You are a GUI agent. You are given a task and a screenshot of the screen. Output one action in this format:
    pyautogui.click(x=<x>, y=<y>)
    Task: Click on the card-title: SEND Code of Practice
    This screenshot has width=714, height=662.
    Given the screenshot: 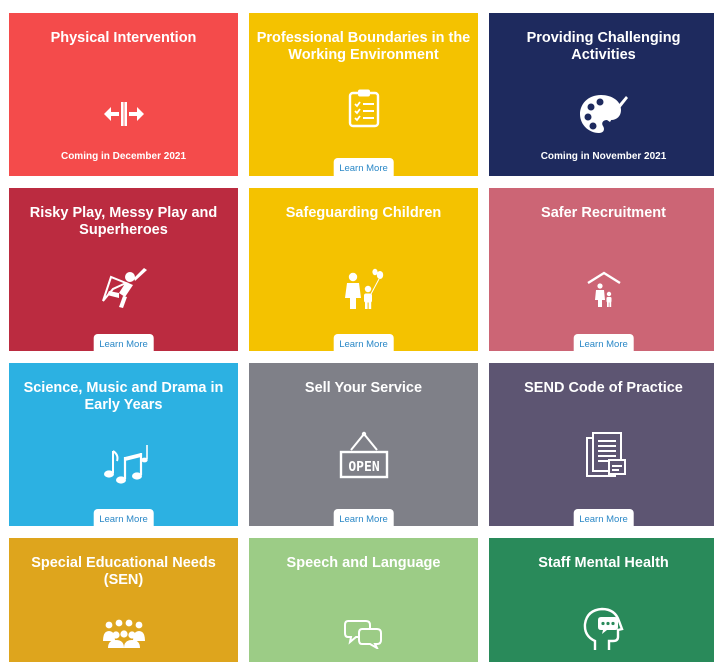 What is the action you would take?
    pyautogui.click(x=603, y=388)
    